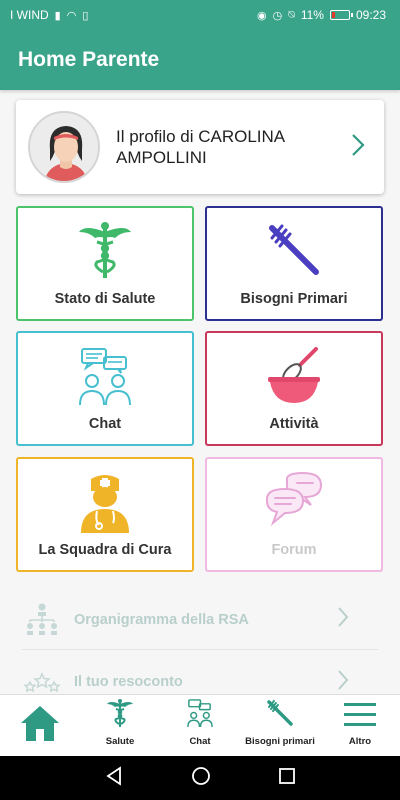  What do you see at coordinates (64, 147) in the screenshot?
I see `avatar` at bounding box center [64, 147].